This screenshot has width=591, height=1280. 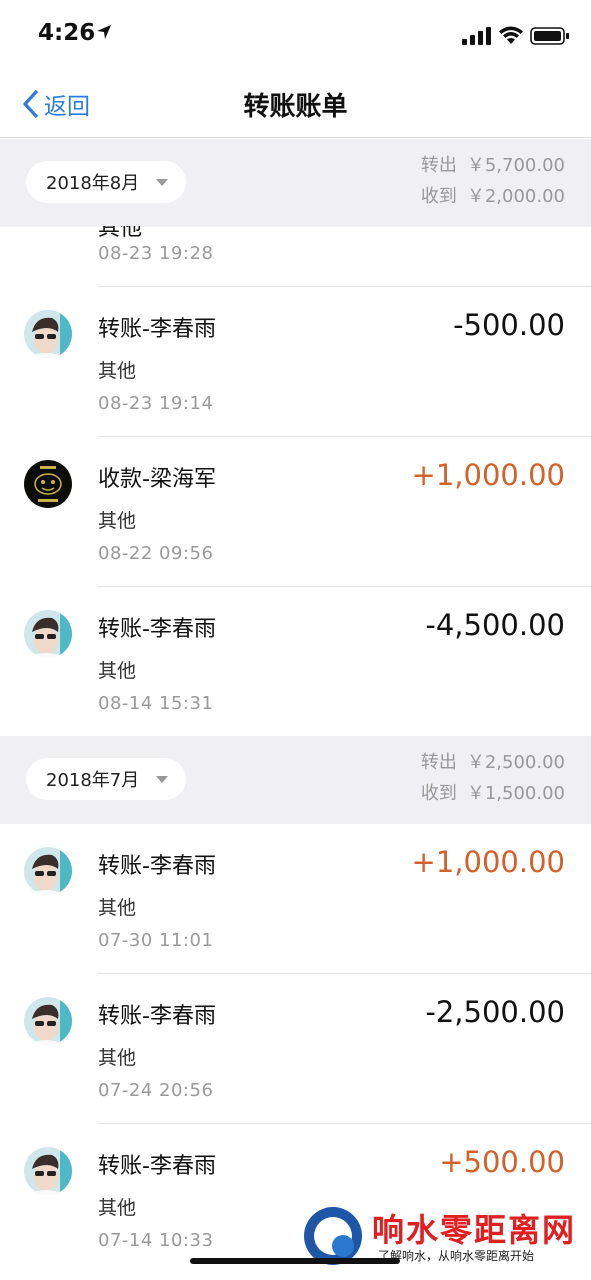 I want to click on entry-date: 08-14 15:31, so click(x=156, y=703).